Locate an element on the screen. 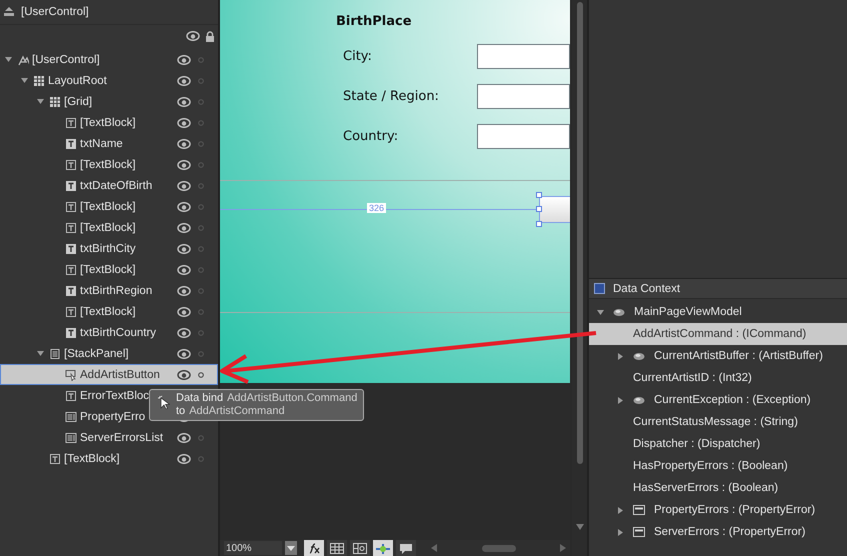 The image size is (847, 556). zoom-field: 100% is located at coordinates (253, 548).